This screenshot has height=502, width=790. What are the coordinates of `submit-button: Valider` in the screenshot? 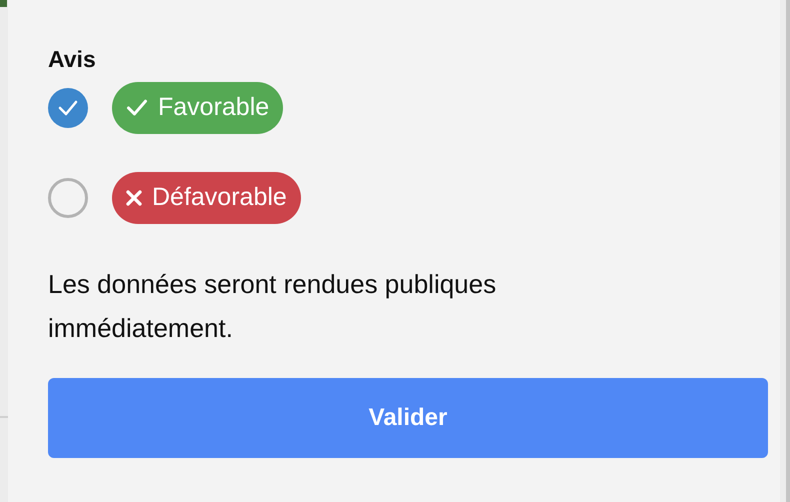 It's located at (408, 418).